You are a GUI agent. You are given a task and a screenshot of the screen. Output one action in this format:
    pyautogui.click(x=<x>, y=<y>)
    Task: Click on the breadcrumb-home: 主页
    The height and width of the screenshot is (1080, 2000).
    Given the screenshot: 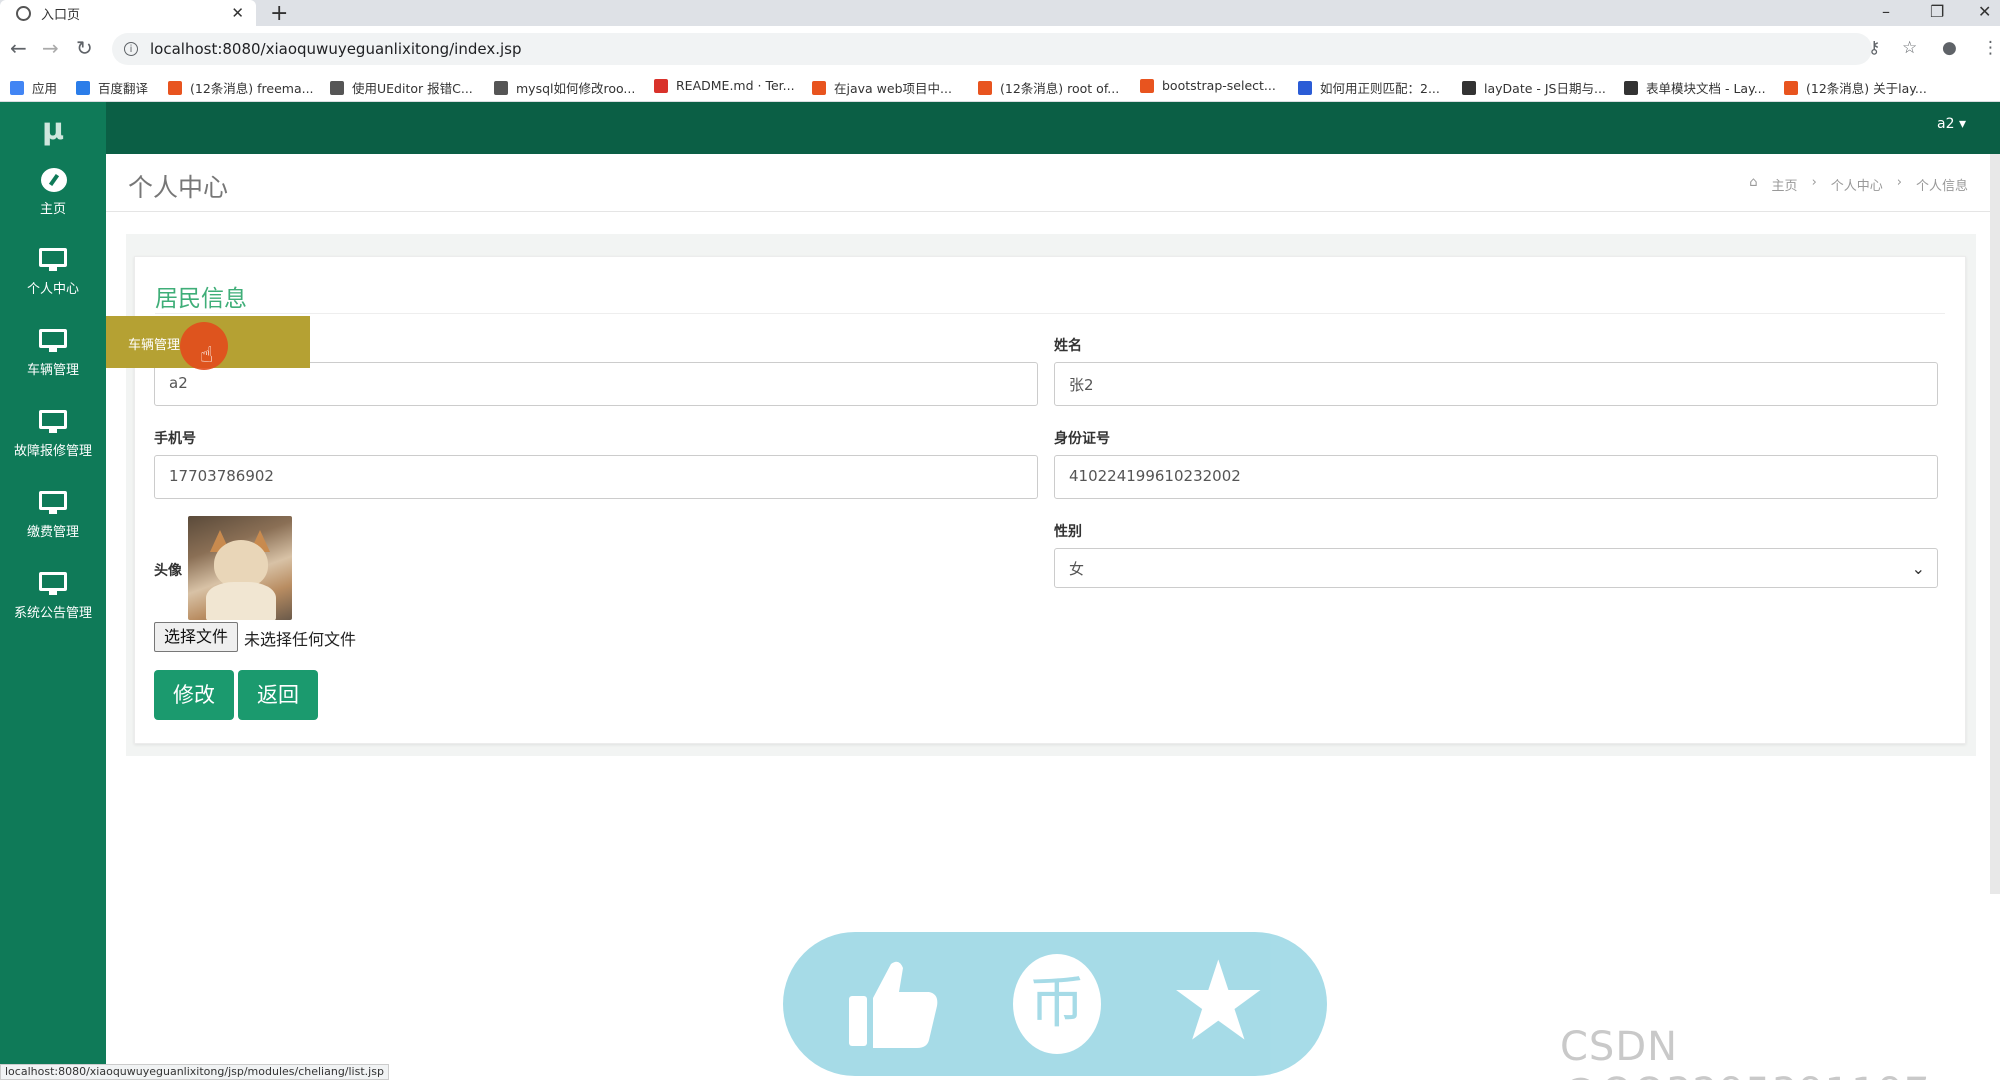 What is the action you would take?
    pyautogui.click(x=1785, y=184)
    